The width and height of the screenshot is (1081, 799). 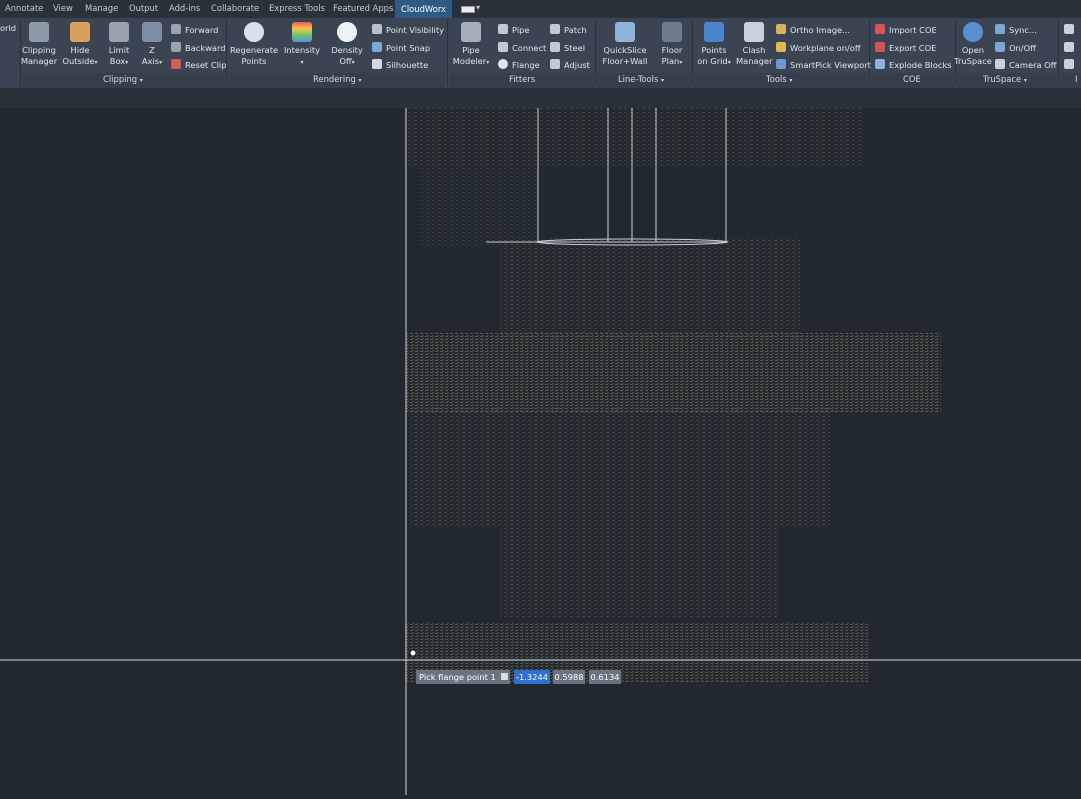 I want to click on pipe-button: Pipe, so click(x=514, y=29).